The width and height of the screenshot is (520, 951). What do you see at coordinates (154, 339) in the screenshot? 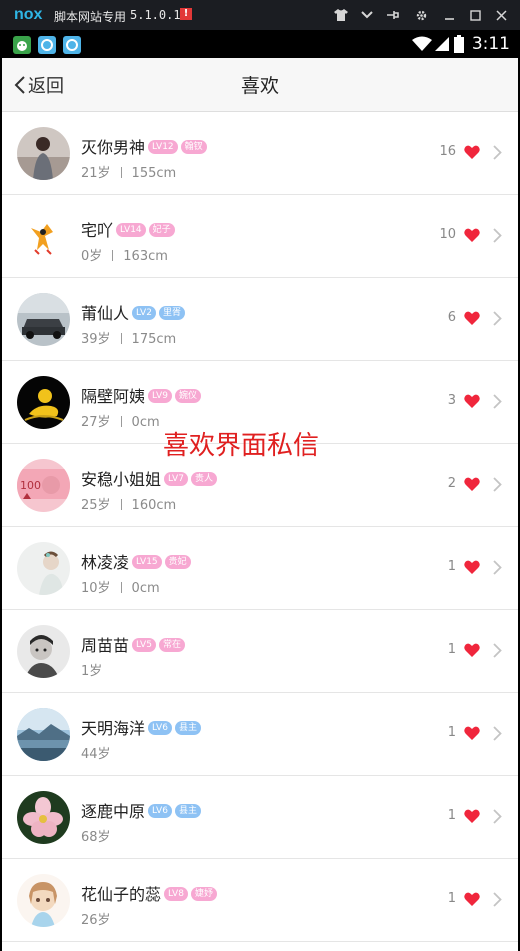
I see `user-height: 175cm` at bounding box center [154, 339].